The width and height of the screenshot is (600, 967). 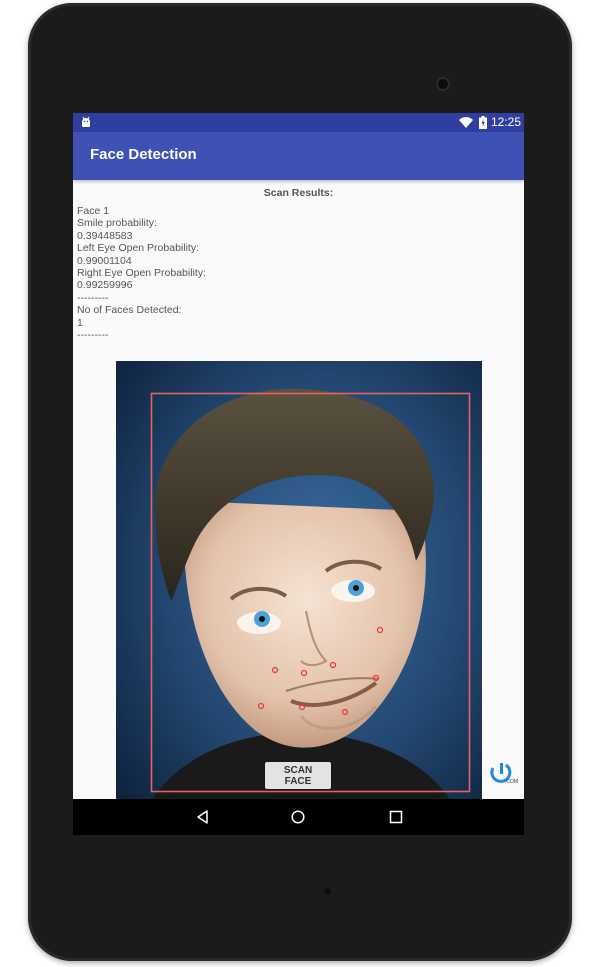 What do you see at coordinates (203, 817) in the screenshot?
I see `back-icon` at bounding box center [203, 817].